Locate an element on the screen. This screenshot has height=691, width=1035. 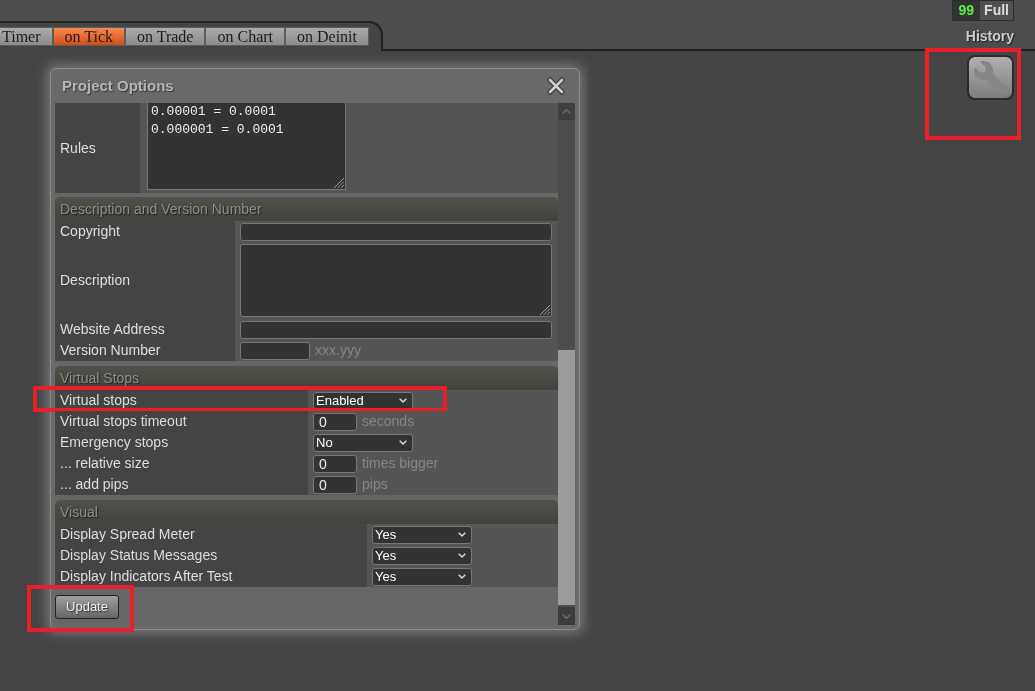
tab: Timer is located at coordinates (26, 36).